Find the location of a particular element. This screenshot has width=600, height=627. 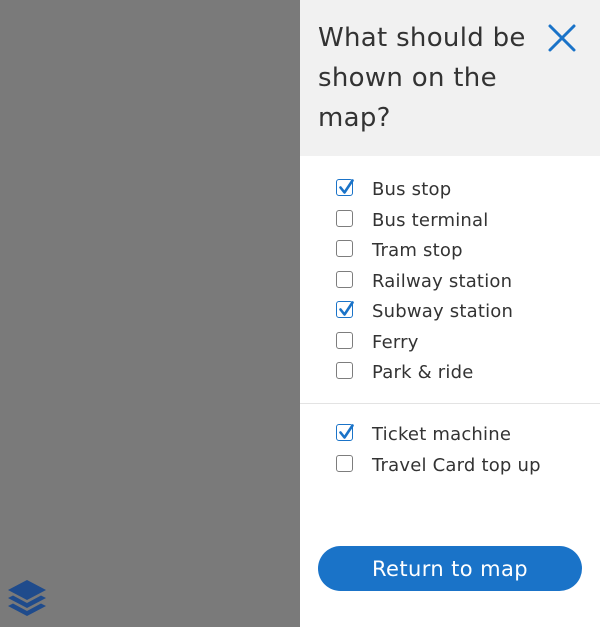

option-railway-station: Railway station is located at coordinates (450, 282).